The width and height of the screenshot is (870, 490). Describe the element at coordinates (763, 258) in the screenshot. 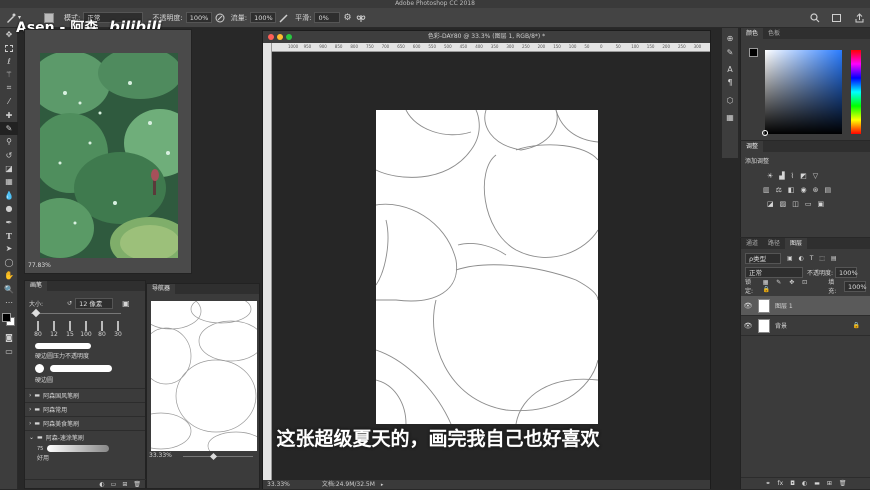

I see `layer-kind-filter: ρ类型` at that location.